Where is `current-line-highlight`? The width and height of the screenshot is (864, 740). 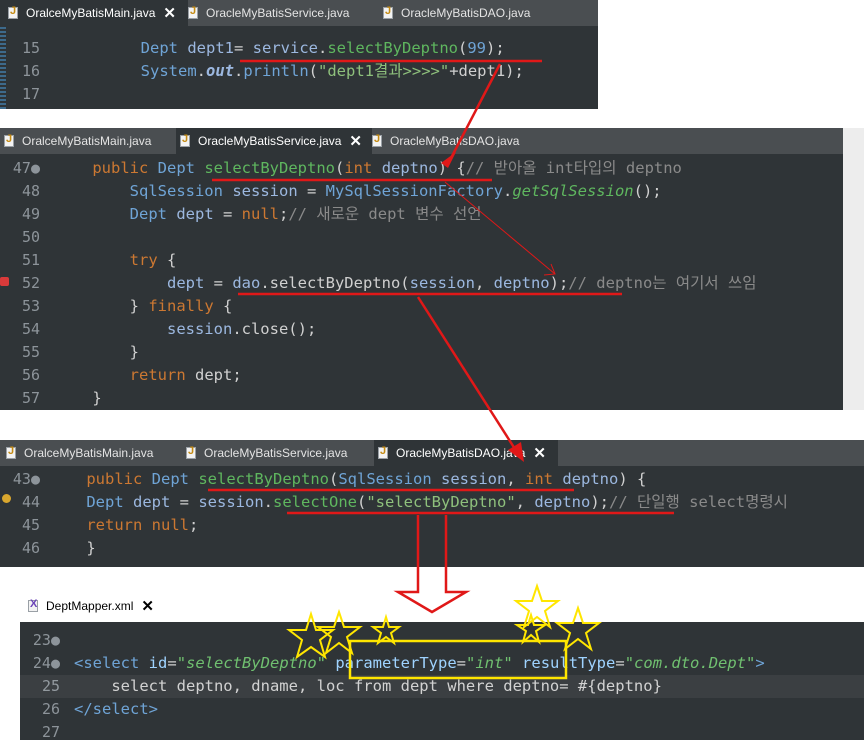 current-line-highlight is located at coordinates (442, 686).